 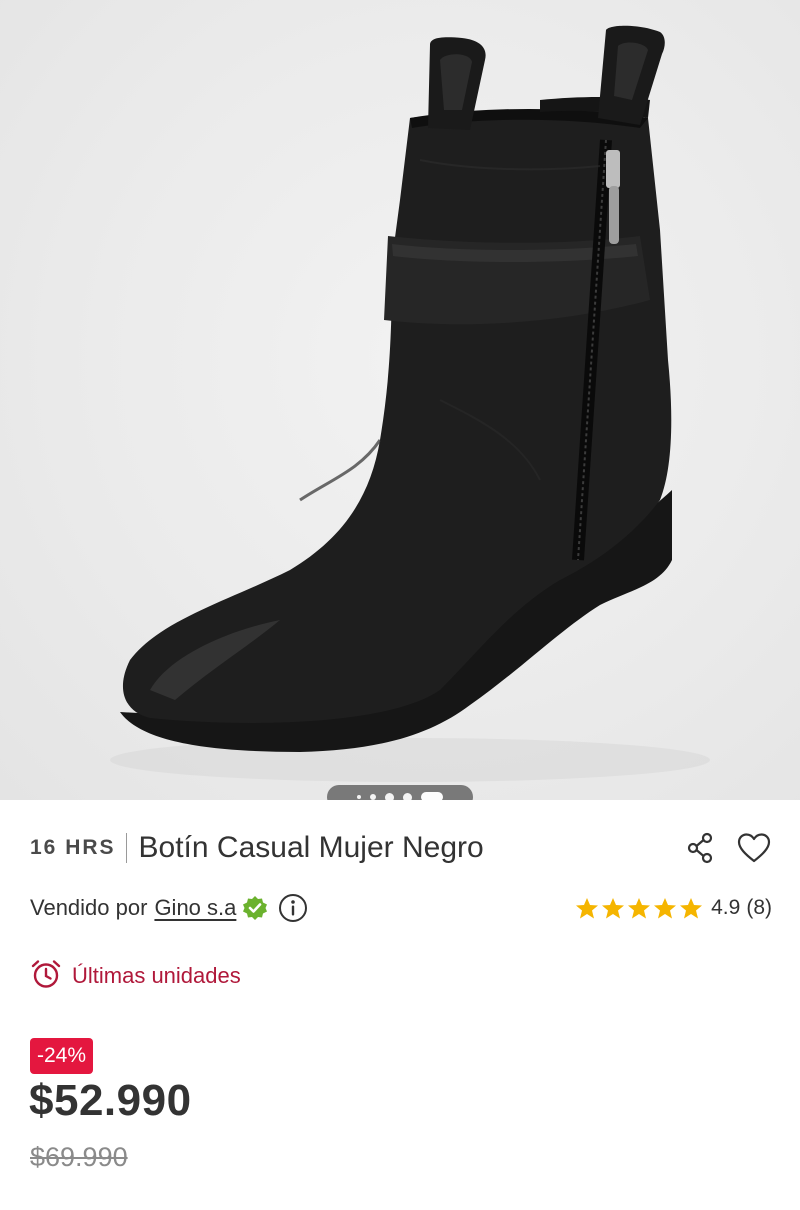 I want to click on alarm-clock-icon, so click(x=46, y=976).